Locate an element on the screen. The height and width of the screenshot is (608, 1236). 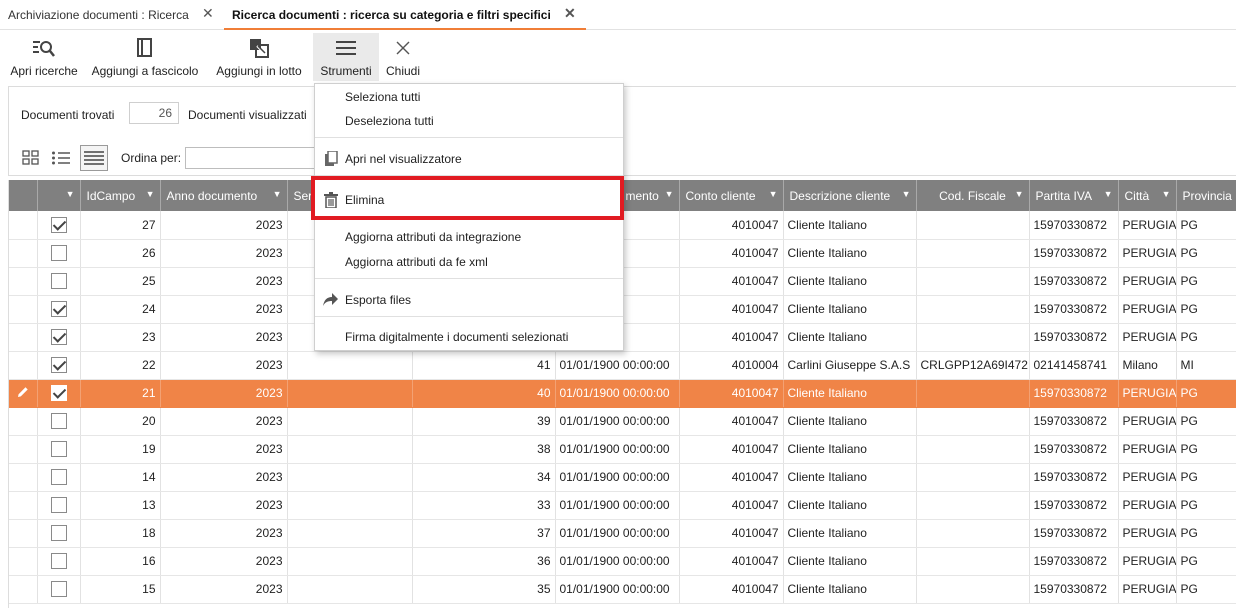
cell-idcampo: 18 is located at coordinates (120, 533).